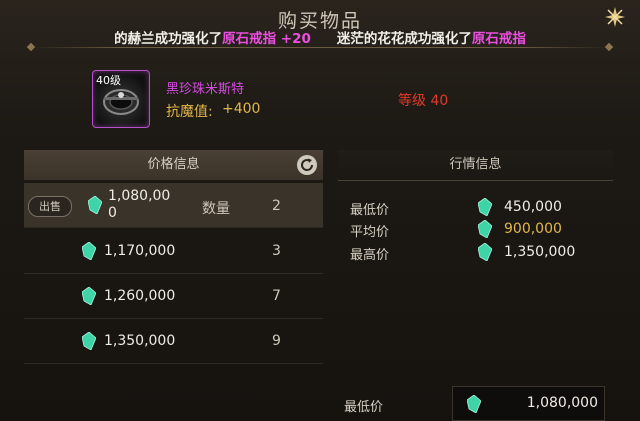 This screenshot has height=421, width=640. Describe the element at coordinates (216, 209) in the screenshot. I see `quantity-label: 数量` at that location.